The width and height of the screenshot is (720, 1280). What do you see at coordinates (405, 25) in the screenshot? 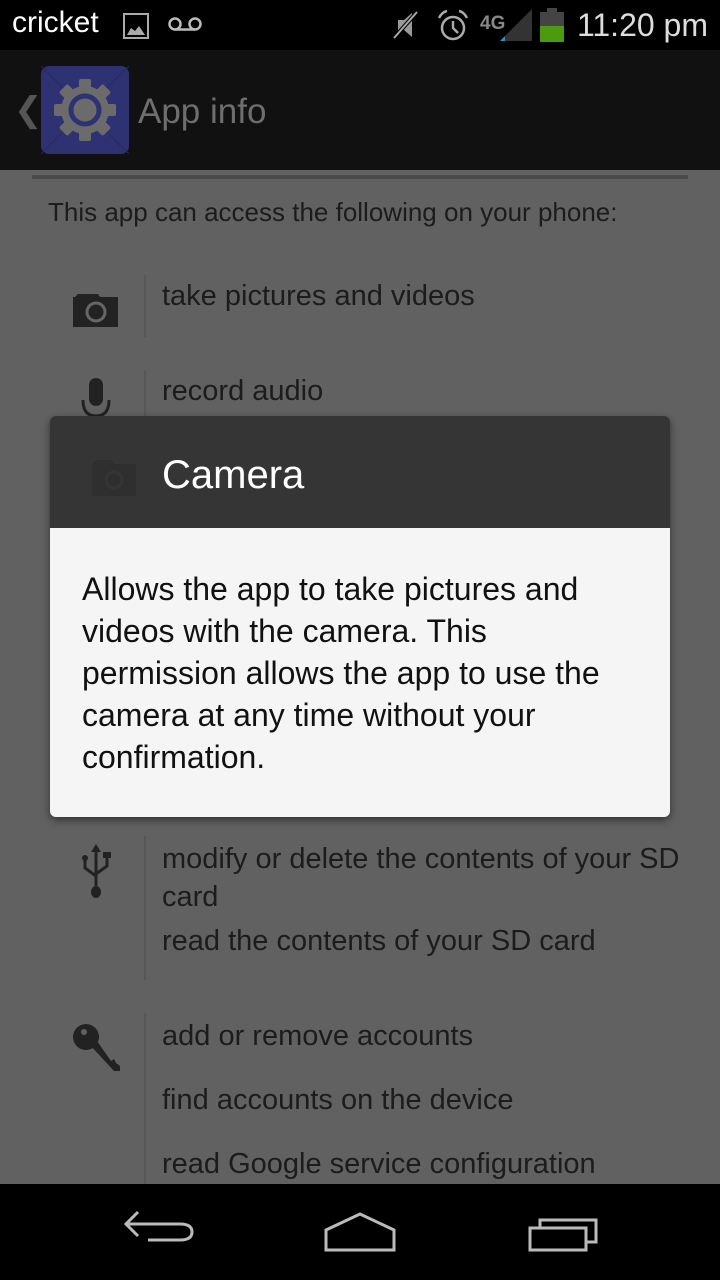
I see `mute-icon` at bounding box center [405, 25].